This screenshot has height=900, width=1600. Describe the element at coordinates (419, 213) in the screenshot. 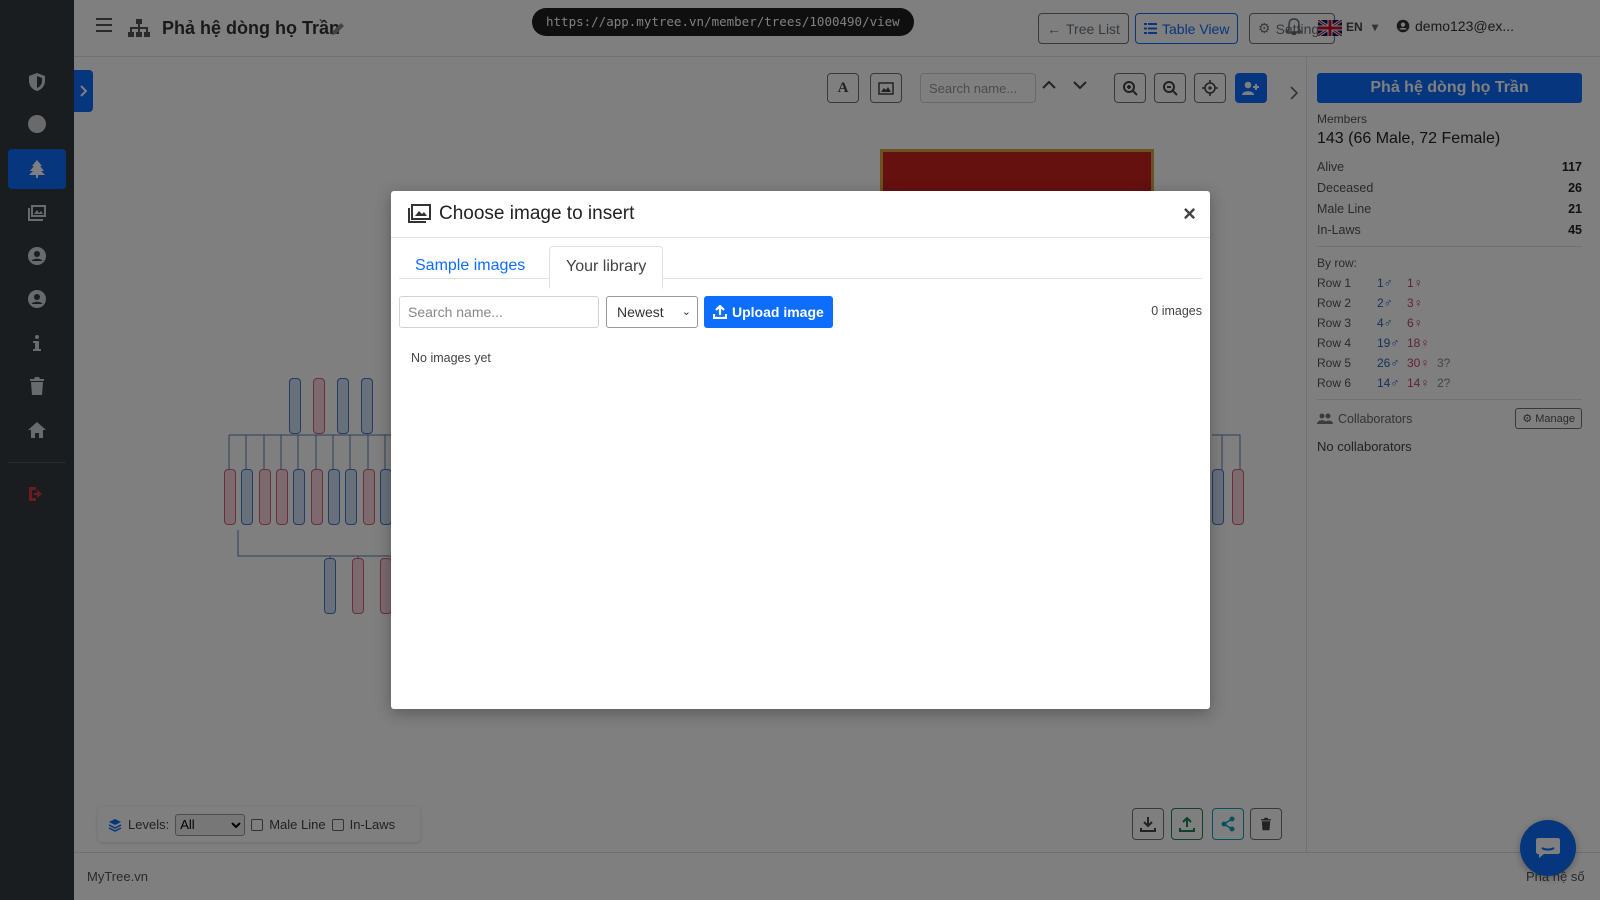

I see `images-icon` at that location.